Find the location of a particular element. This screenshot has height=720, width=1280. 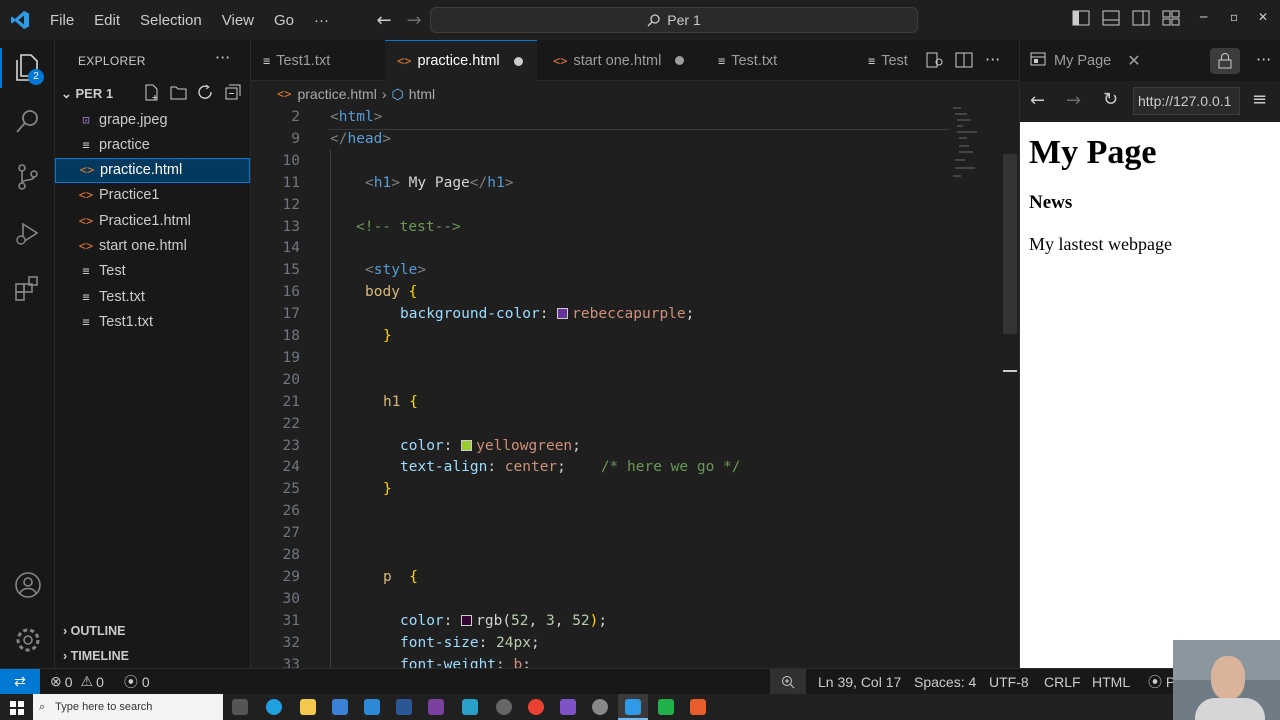

file-item: ⊡ grape.jpeg is located at coordinates (152, 119).